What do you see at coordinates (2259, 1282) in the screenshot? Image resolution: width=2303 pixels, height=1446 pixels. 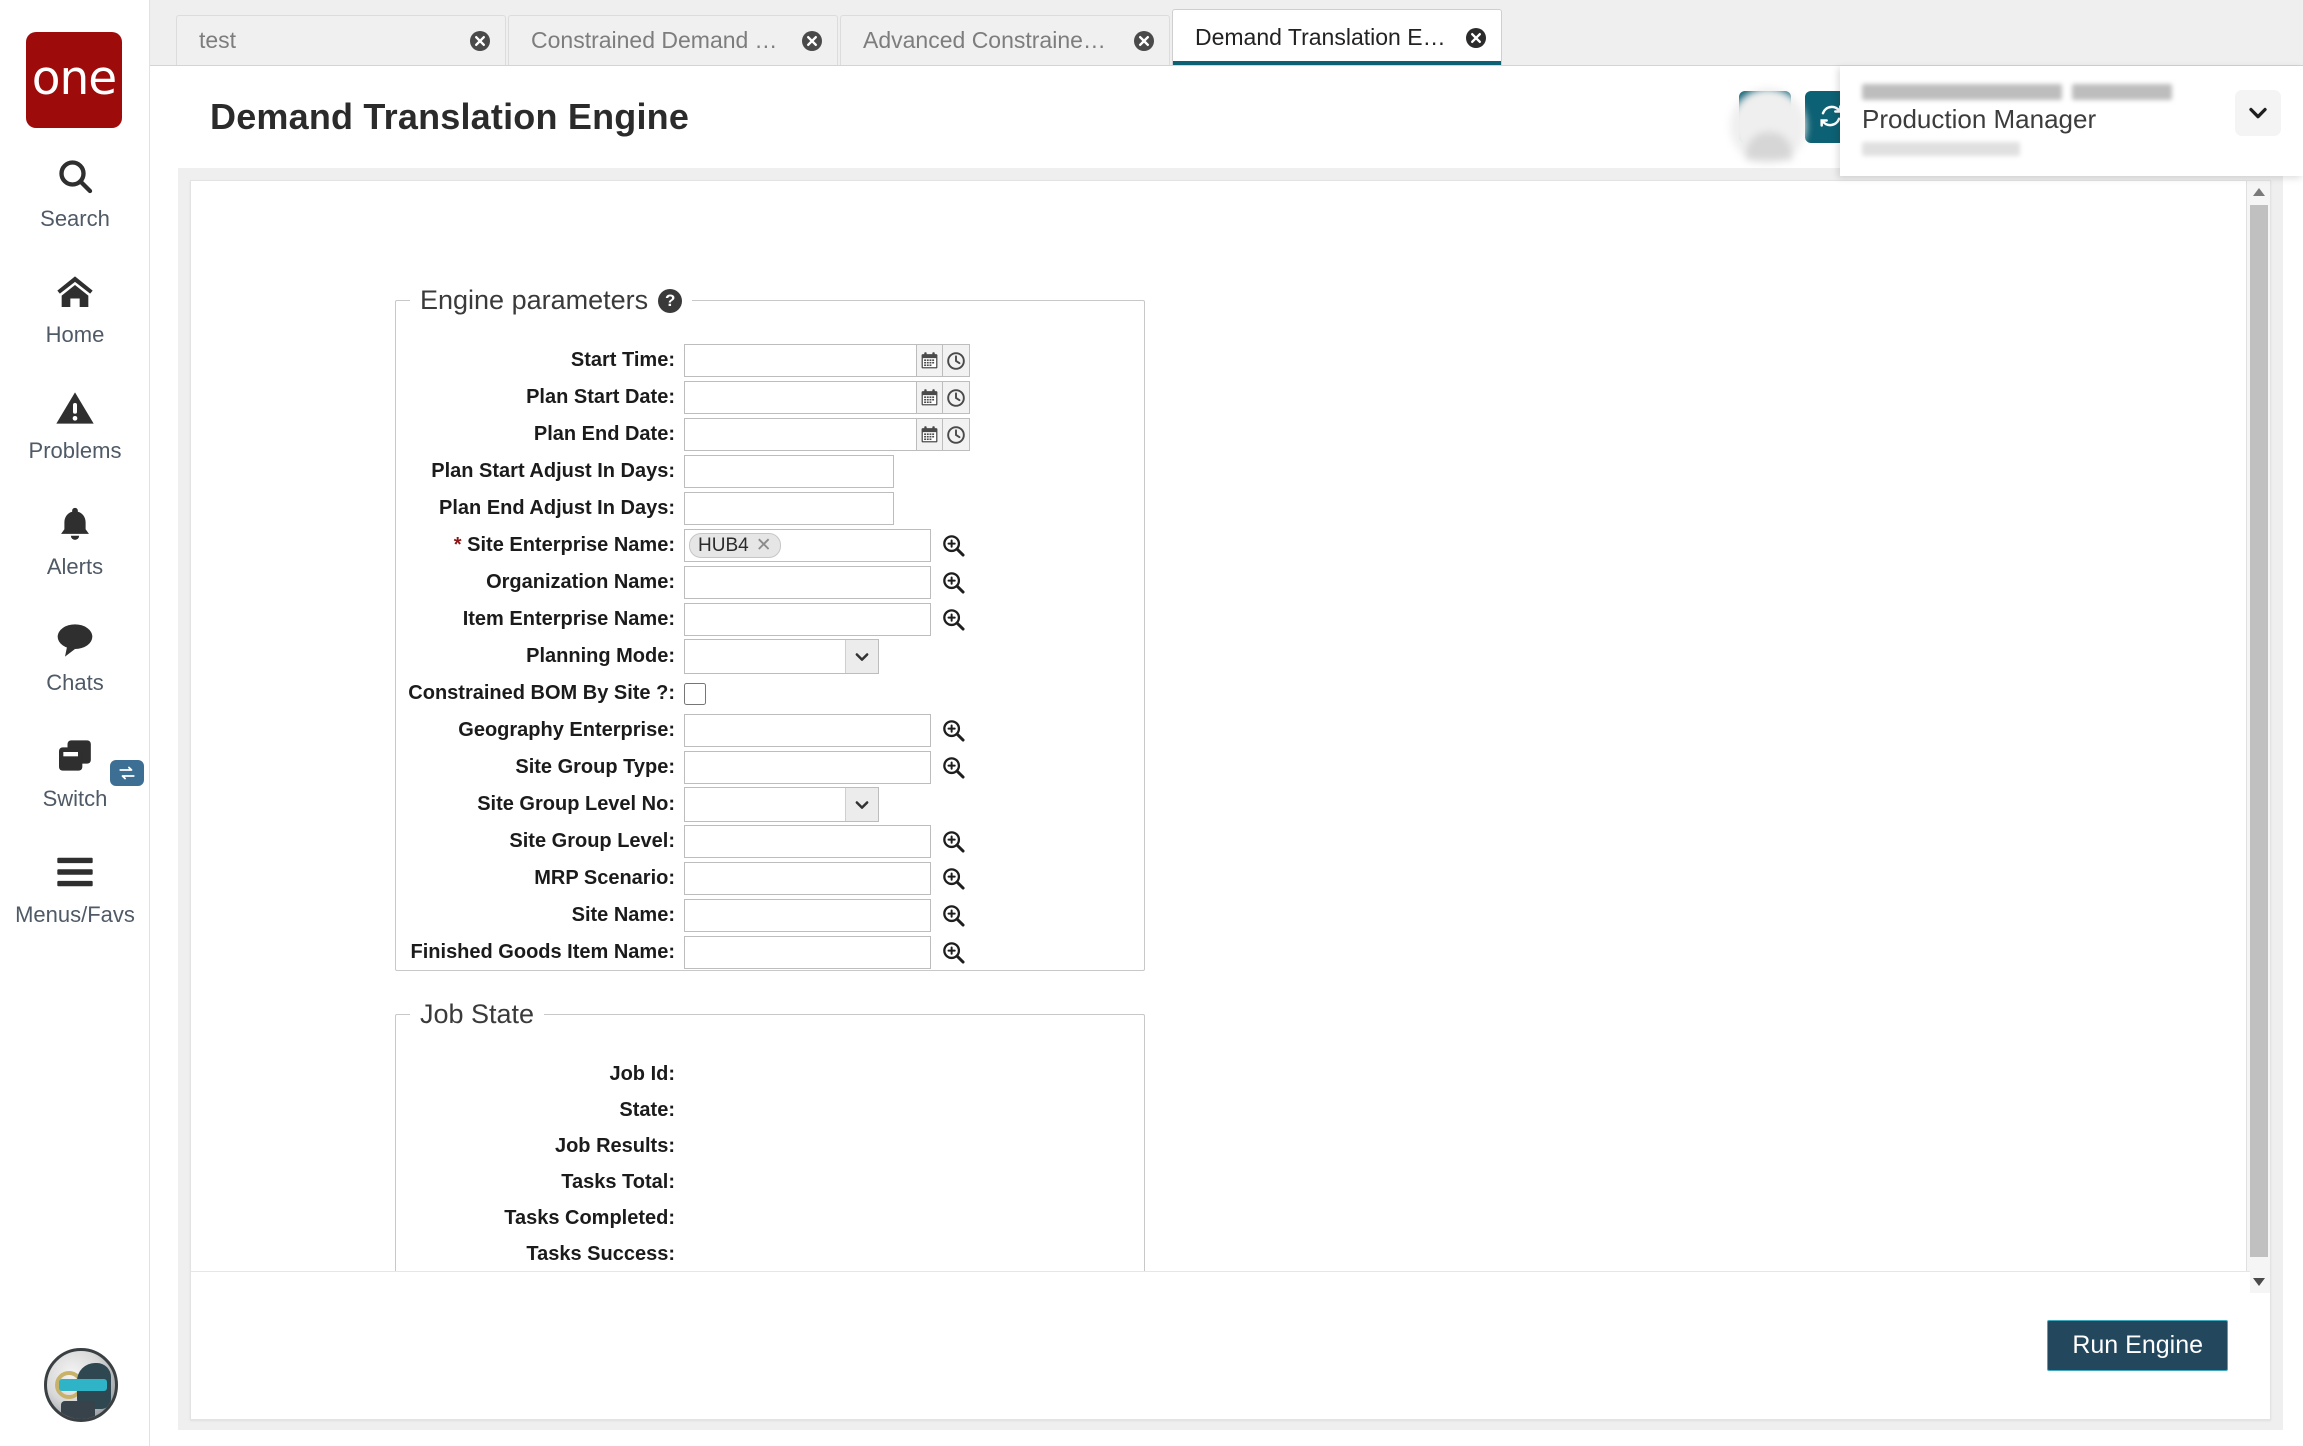 I see `caret-down-icon` at bounding box center [2259, 1282].